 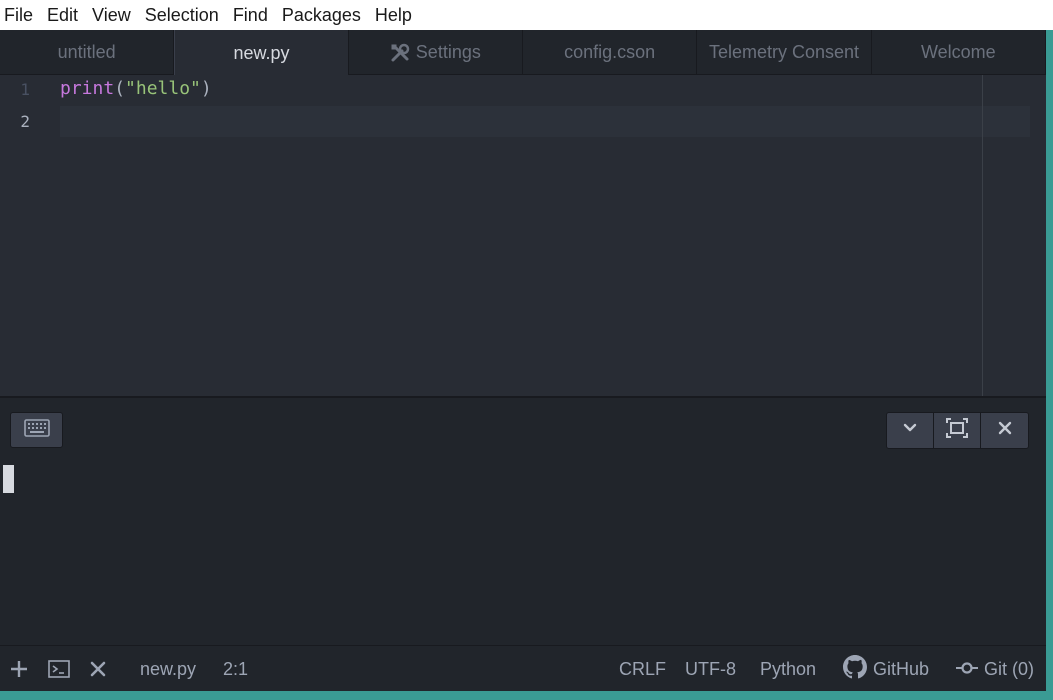 I want to click on line-number: 1, so click(x=25, y=89).